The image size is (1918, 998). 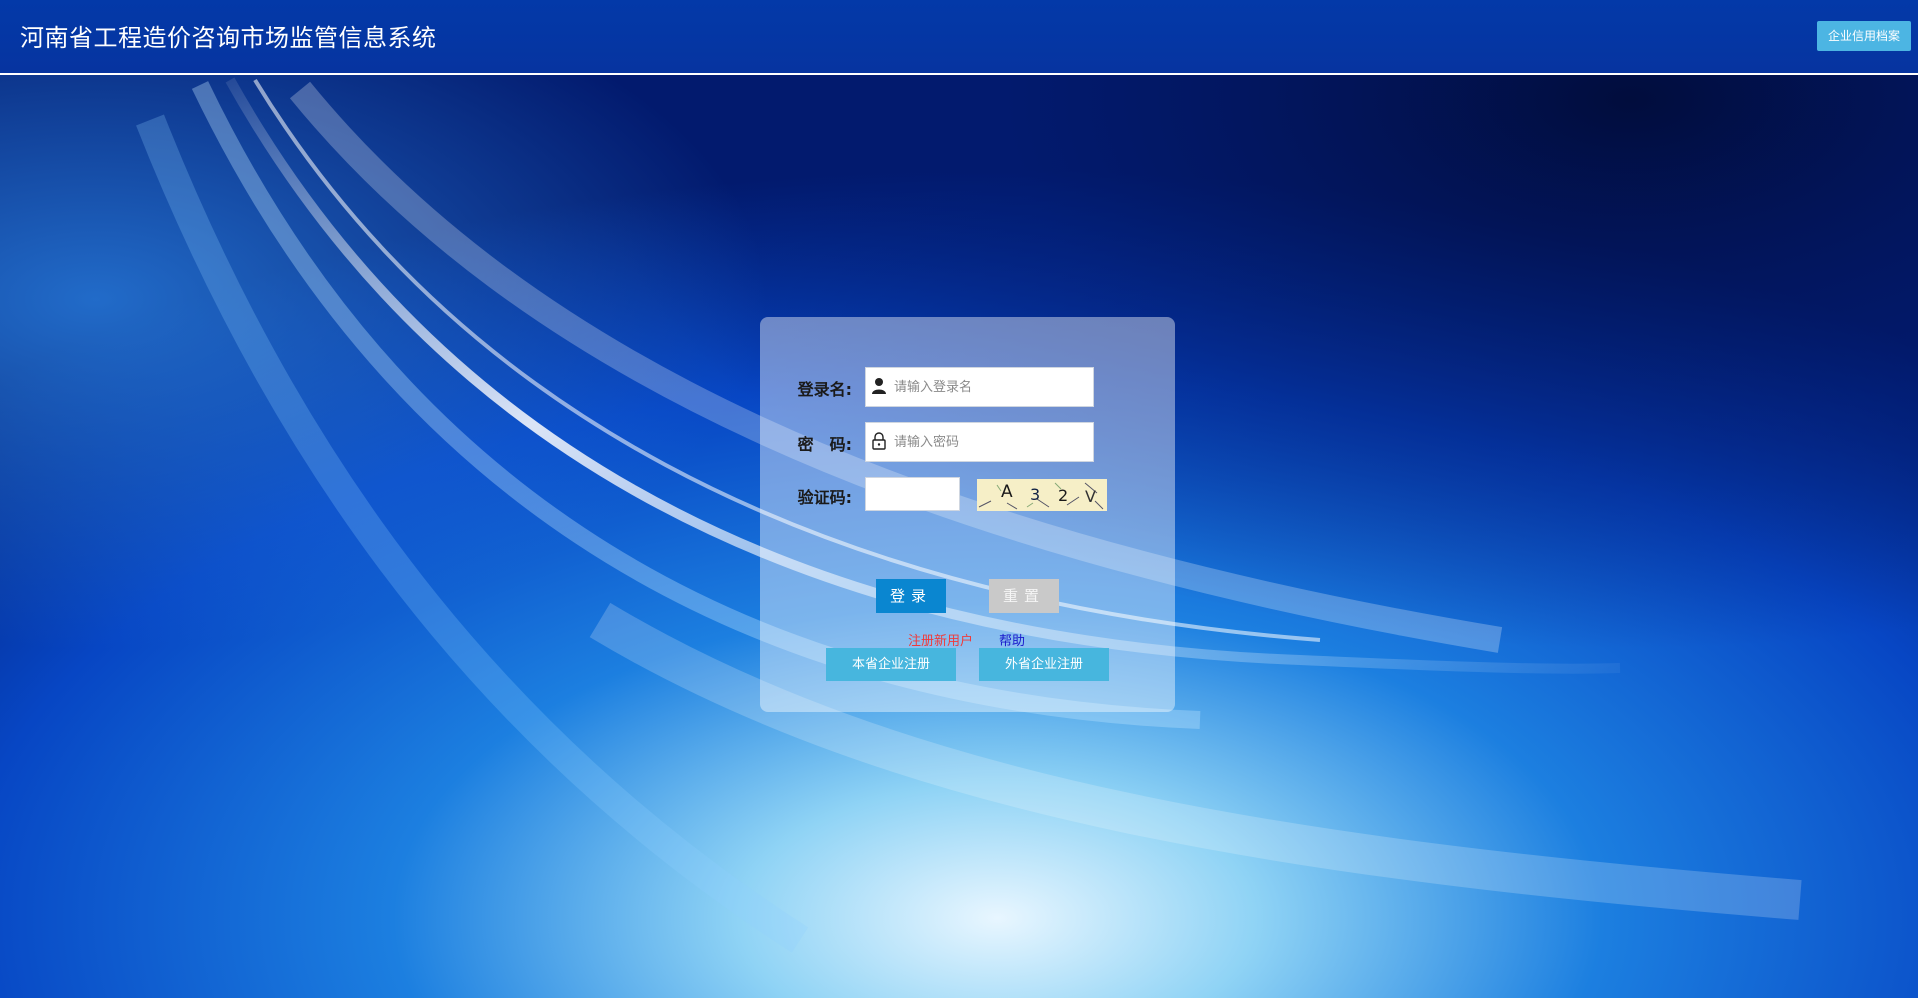 What do you see at coordinates (1044, 664) in the screenshot?
I see `outside-enterprise-register-button: 外省企业注册` at bounding box center [1044, 664].